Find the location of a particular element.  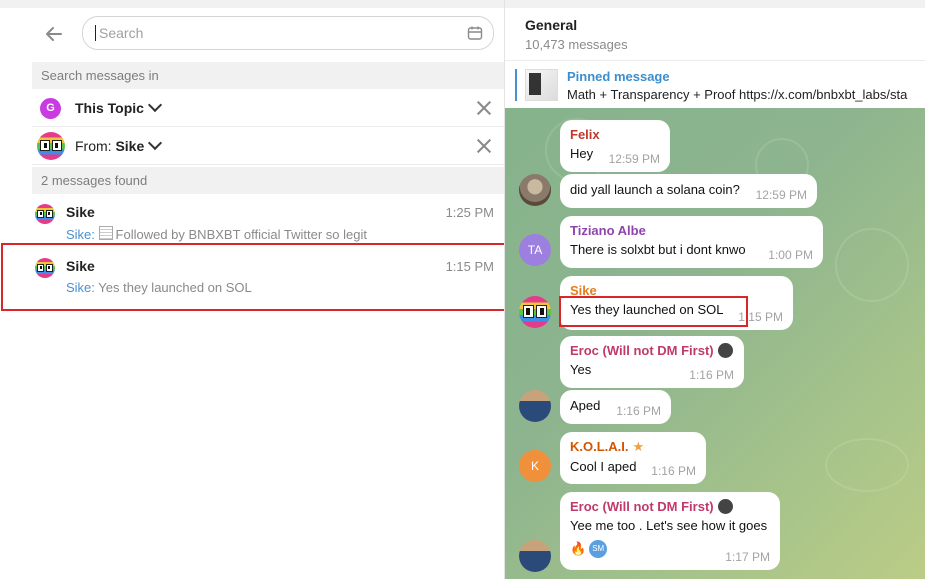

result-time: 1:25 PM is located at coordinates (469, 212).